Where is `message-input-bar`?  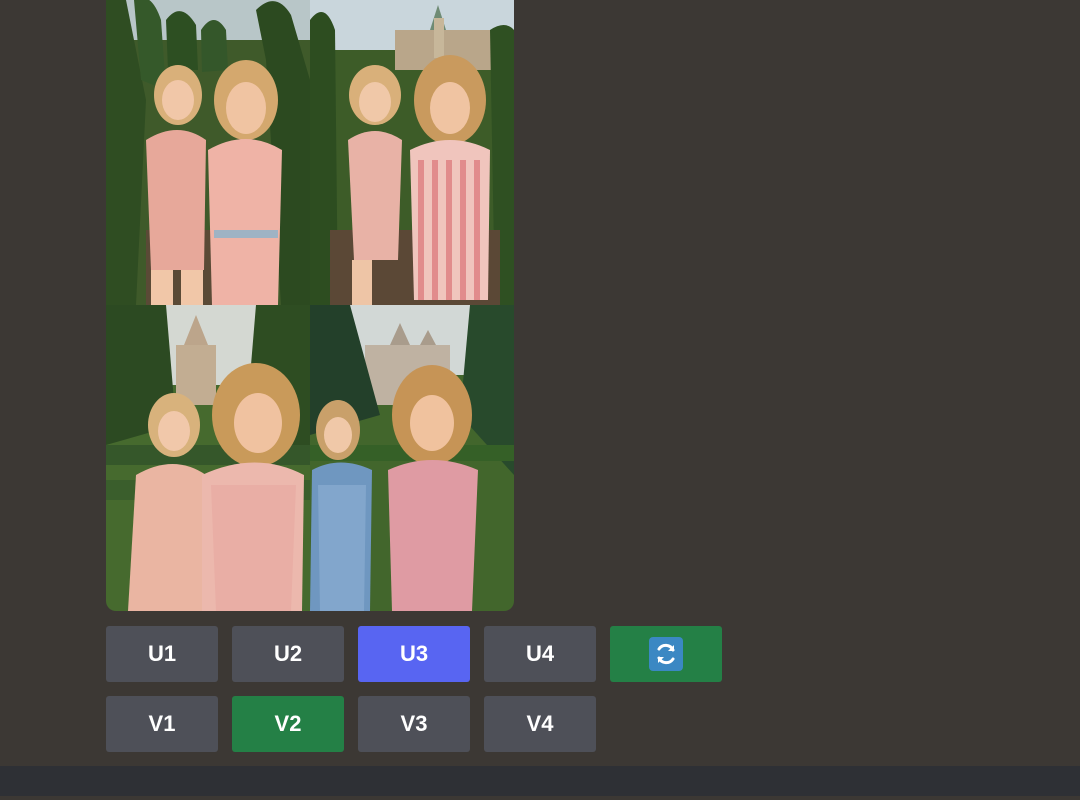 message-input-bar is located at coordinates (540, 781).